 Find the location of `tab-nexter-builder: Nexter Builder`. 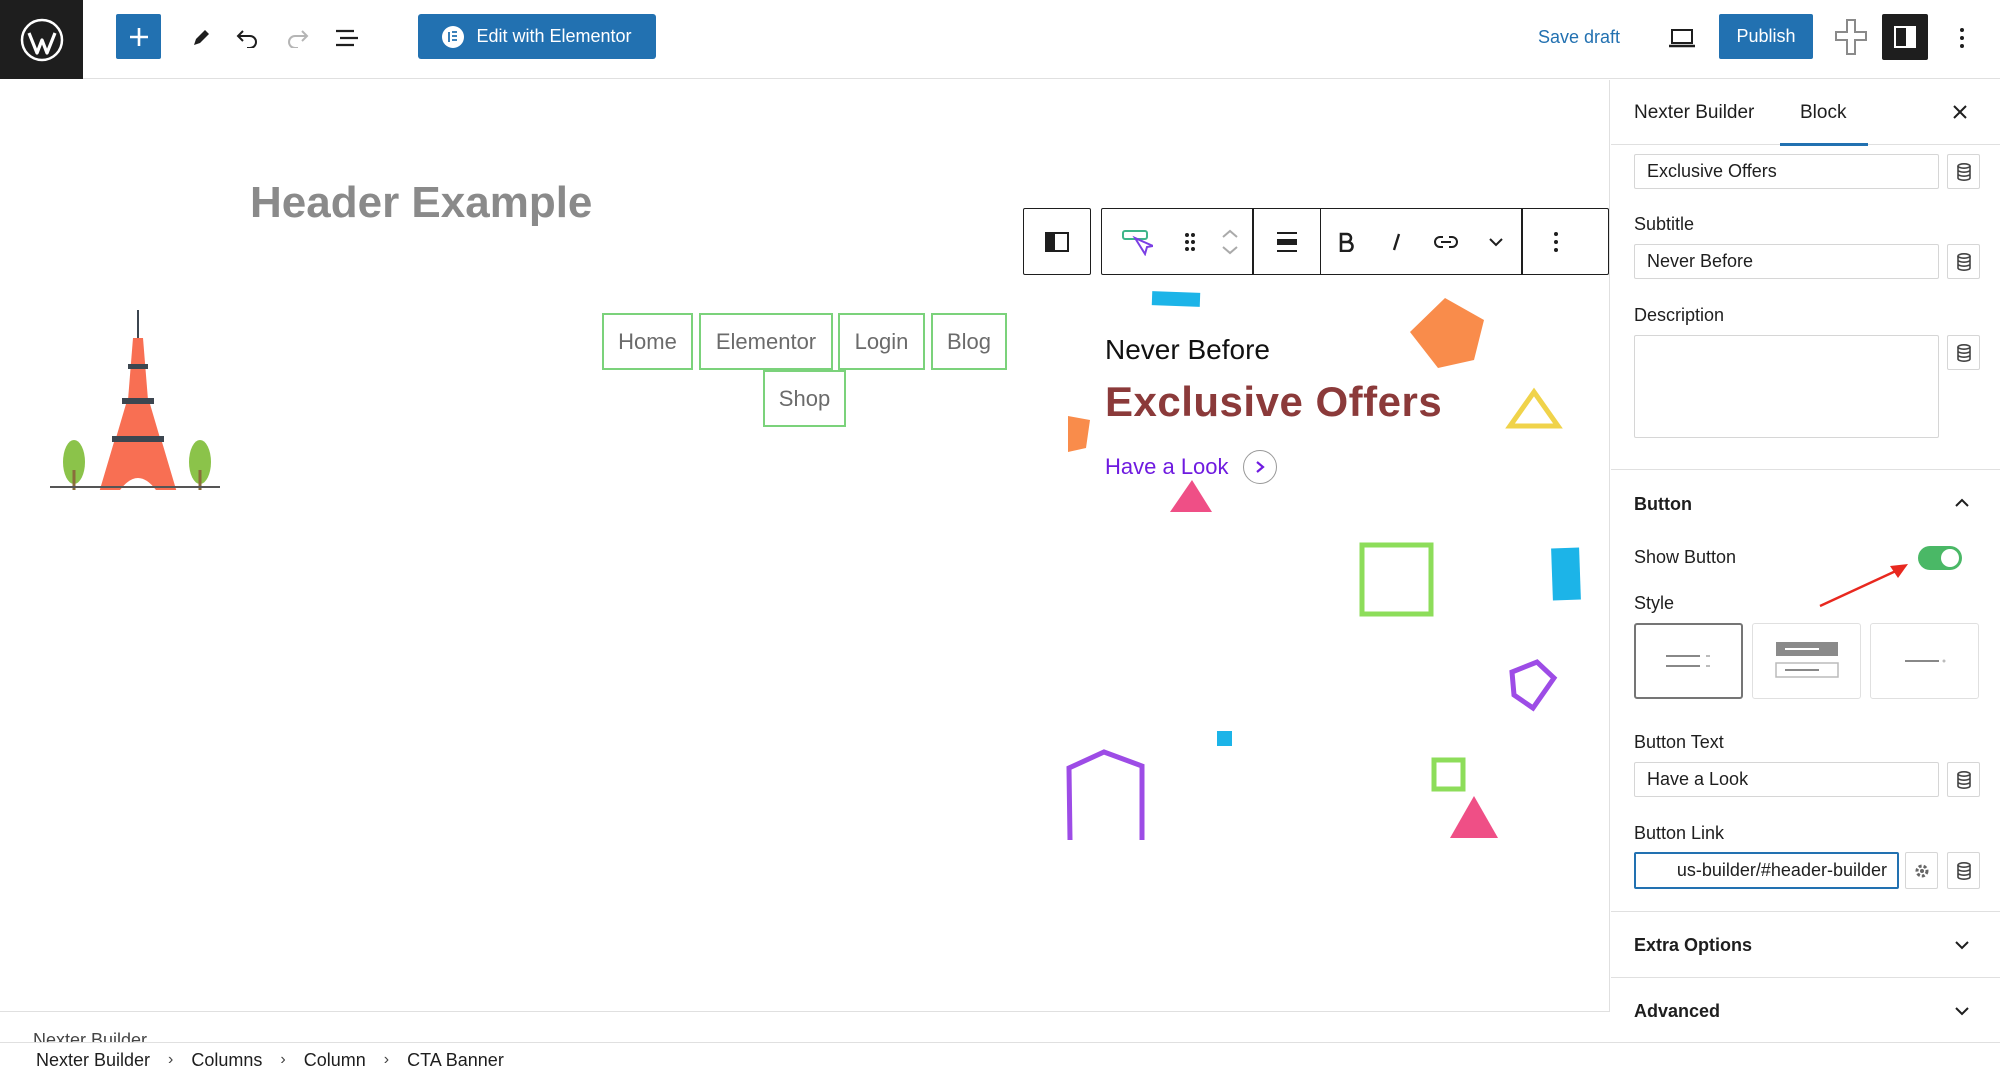

tab-nexter-builder: Nexter Builder is located at coordinates (1694, 112).